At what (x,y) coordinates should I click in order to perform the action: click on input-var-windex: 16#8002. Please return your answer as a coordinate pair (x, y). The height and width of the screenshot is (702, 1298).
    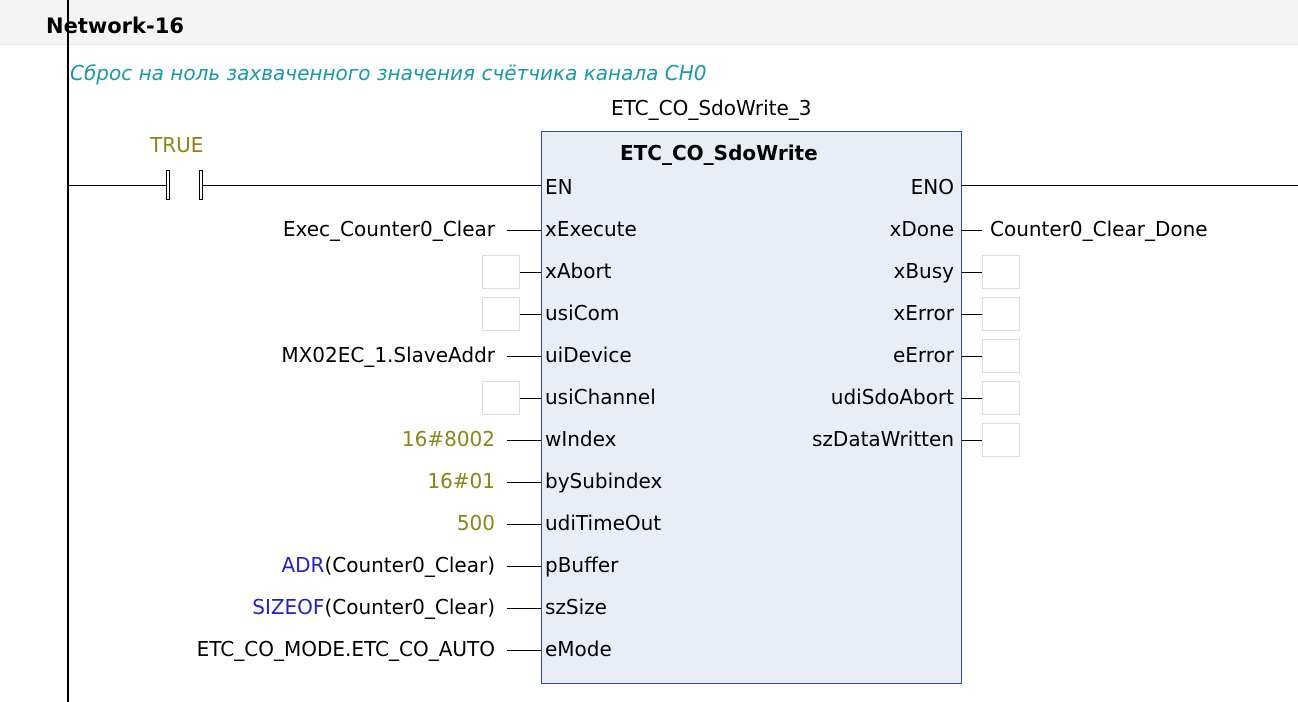
    Looking at the image, I should click on (448, 439).